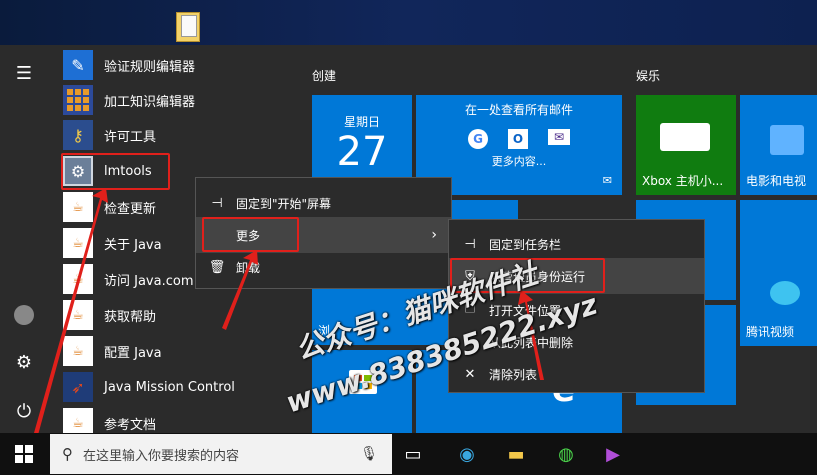 This screenshot has height=475, width=817. I want to click on browser-app-icon: ◉, so click(467, 454).